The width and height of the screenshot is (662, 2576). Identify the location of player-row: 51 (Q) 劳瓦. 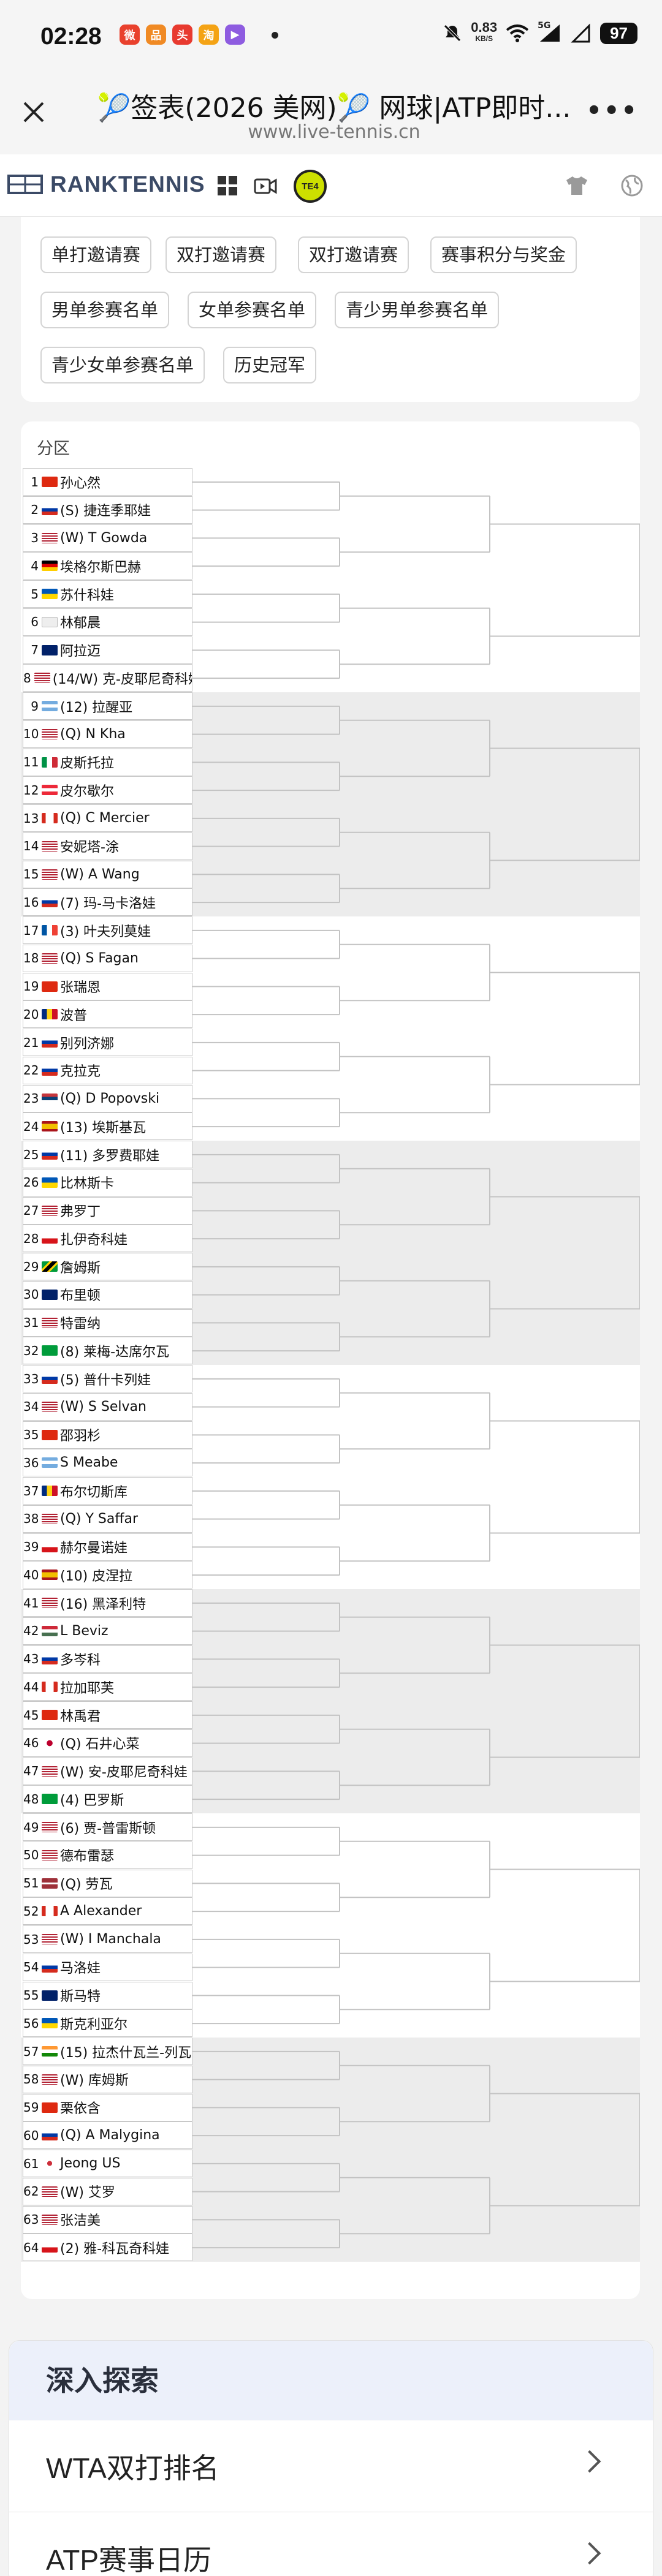
(107, 1883).